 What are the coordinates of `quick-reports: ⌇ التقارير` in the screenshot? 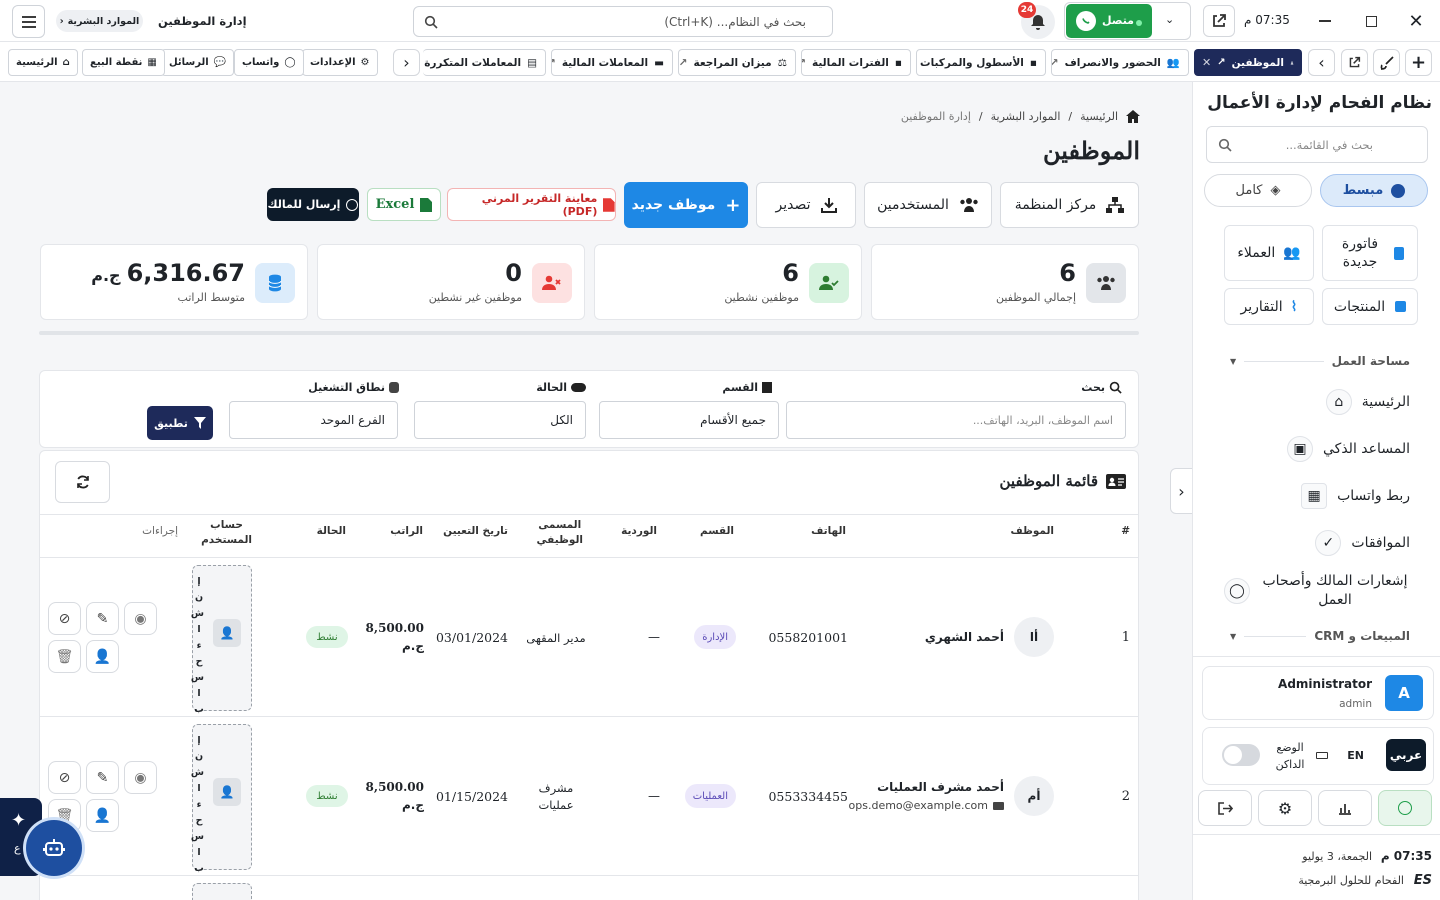 It's located at (1269, 306).